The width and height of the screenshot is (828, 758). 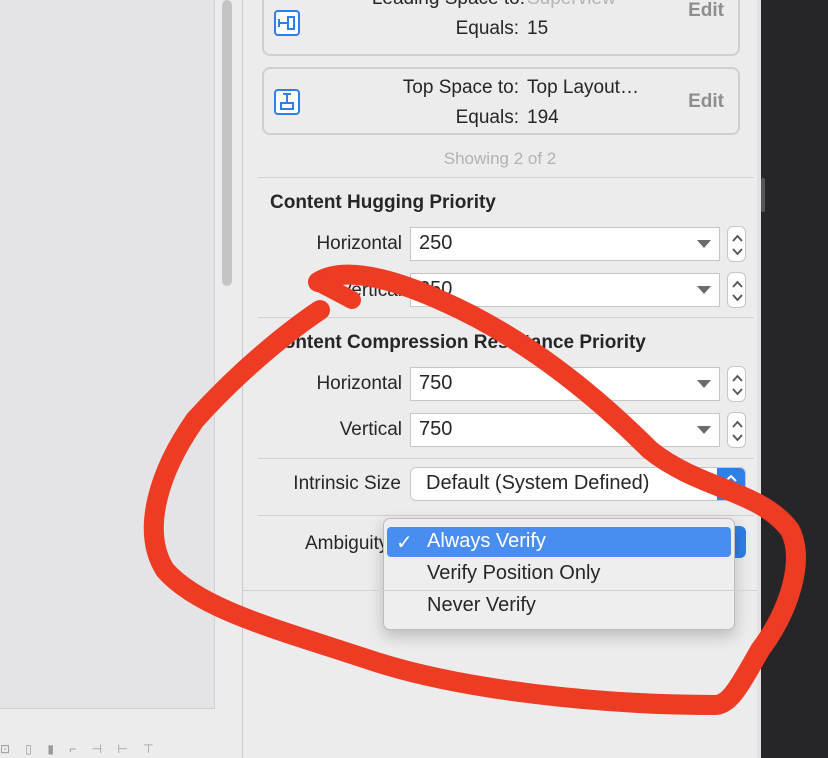 What do you see at coordinates (559, 542) in the screenshot?
I see `menu-item-always-verify: ✓ Always Verify` at bounding box center [559, 542].